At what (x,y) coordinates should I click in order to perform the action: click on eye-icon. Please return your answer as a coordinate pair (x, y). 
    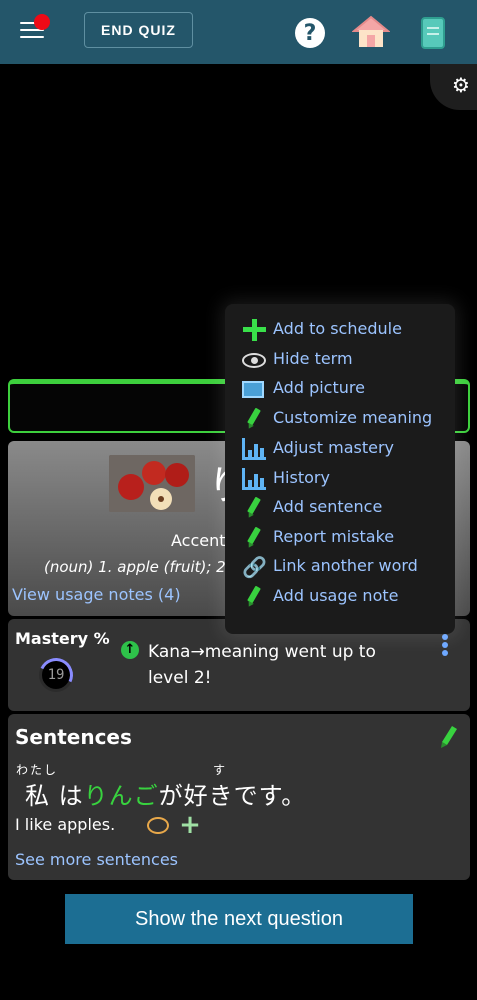
    Looking at the image, I should click on (254, 360).